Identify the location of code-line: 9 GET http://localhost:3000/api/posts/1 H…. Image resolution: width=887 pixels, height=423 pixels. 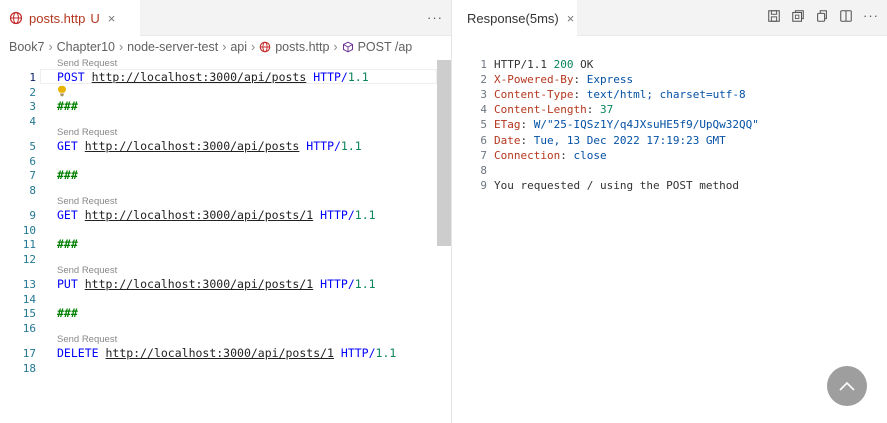
(225, 214).